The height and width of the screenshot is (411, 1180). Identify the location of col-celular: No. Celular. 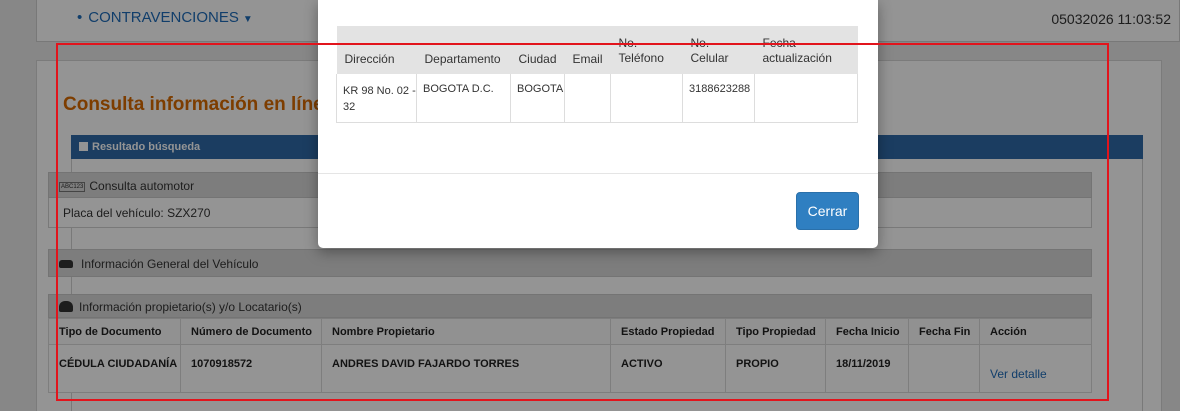
(718, 50).